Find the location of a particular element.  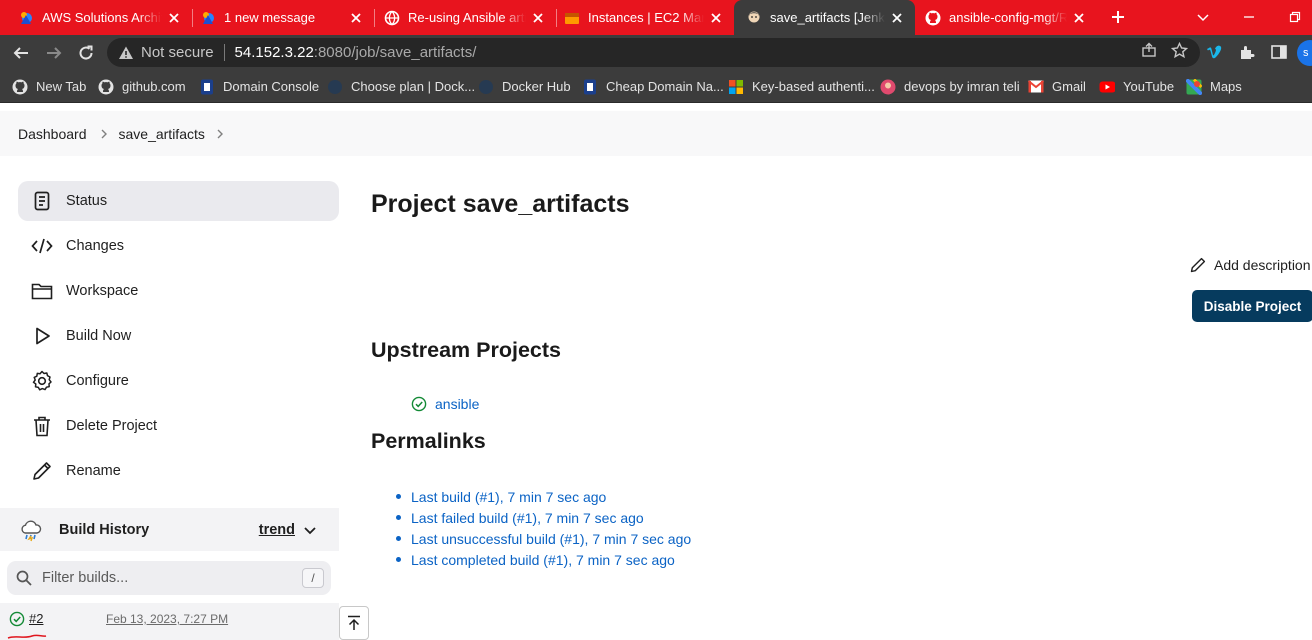

bookmark-item: github.com is located at coordinates (142, 86).